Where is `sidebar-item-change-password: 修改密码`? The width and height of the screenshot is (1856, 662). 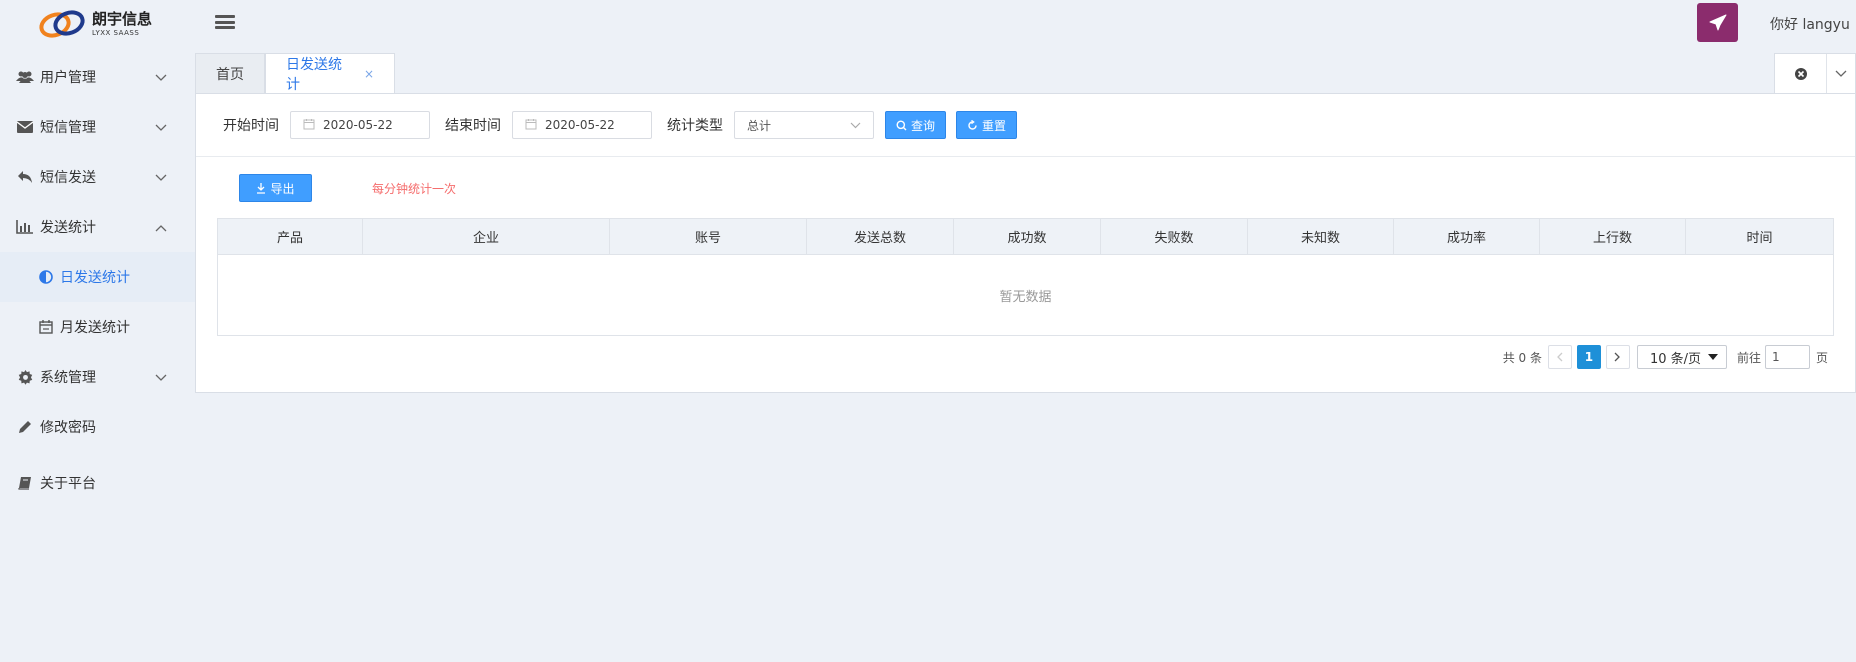
sidebar-item-change-password: 修改密码 is located at coordinates (97, 427).